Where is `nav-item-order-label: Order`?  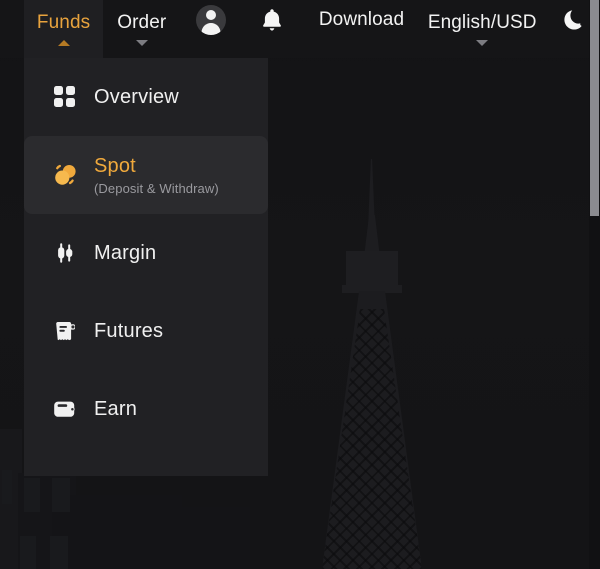
nav-item-order-label: Order is located at coordinates (142, 22).